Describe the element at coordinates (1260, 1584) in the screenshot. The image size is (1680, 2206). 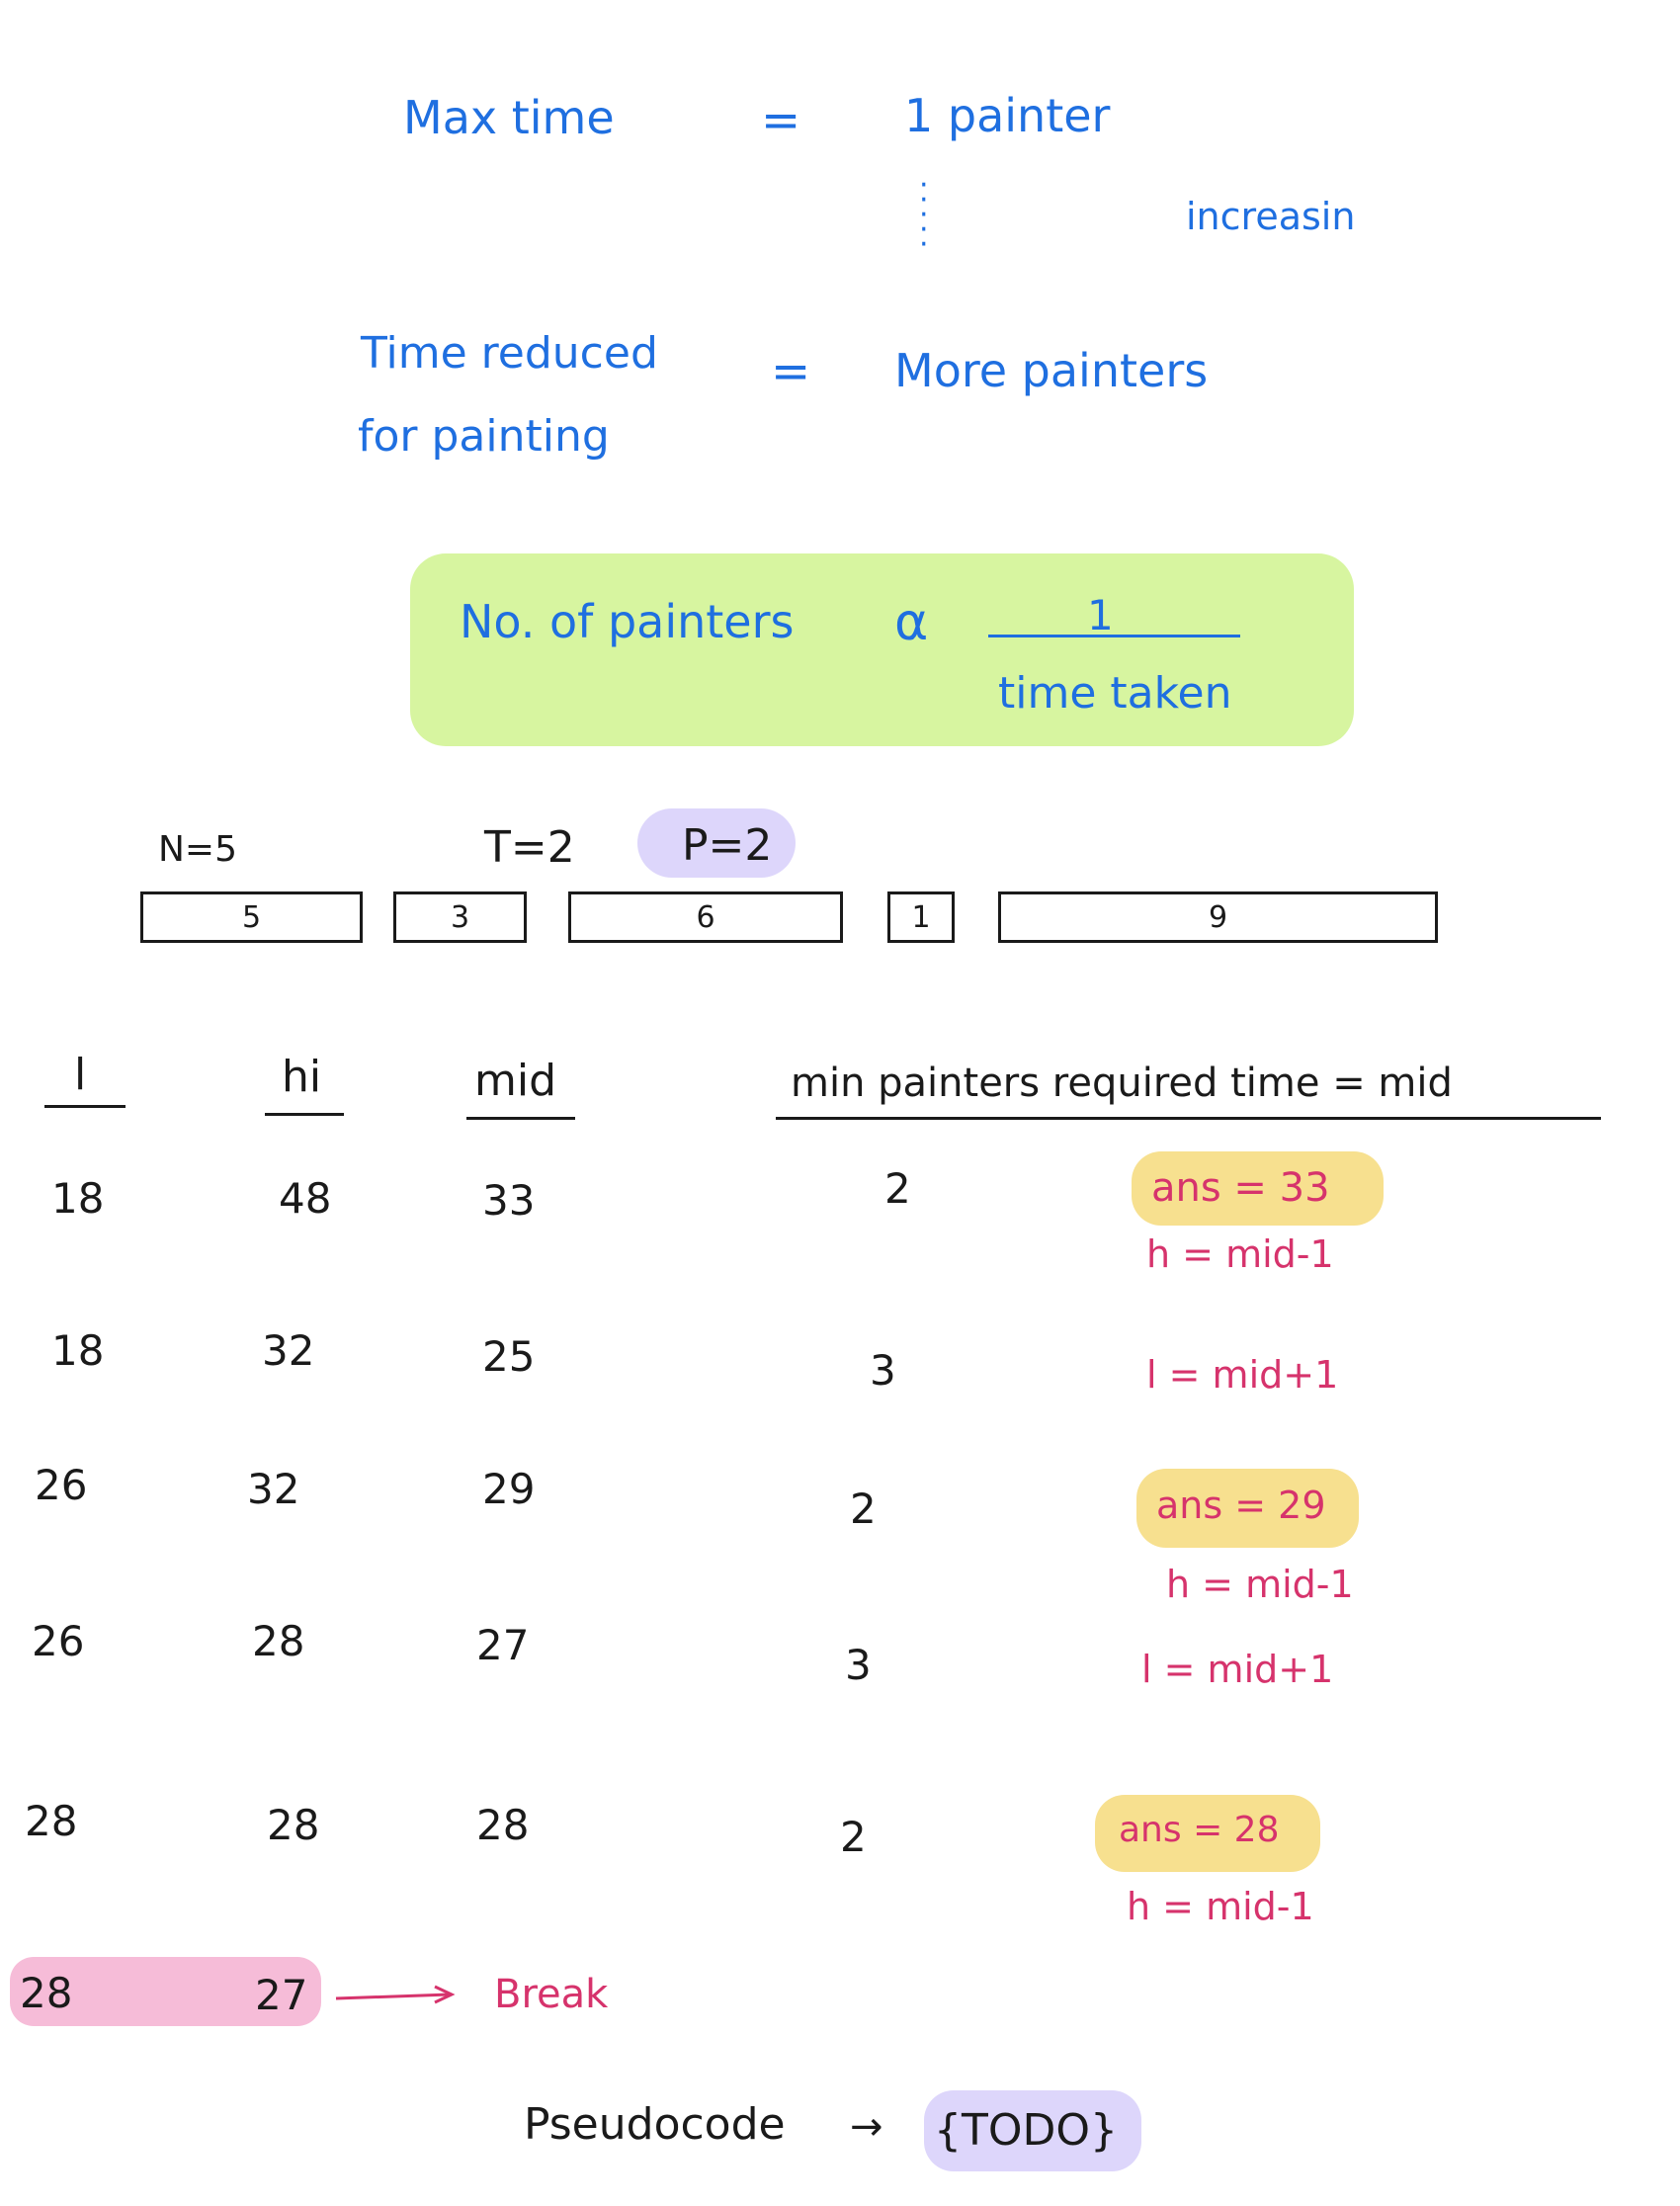
I see `row3-note-update: h = mid-1` at that location.